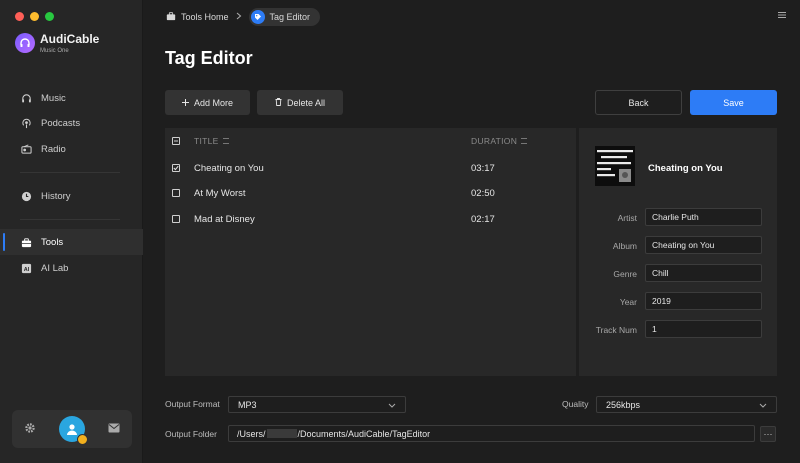 The height and width of the screenshot is (463, 800). I want to click on track-title: Cheating on You, so click(229, 168).